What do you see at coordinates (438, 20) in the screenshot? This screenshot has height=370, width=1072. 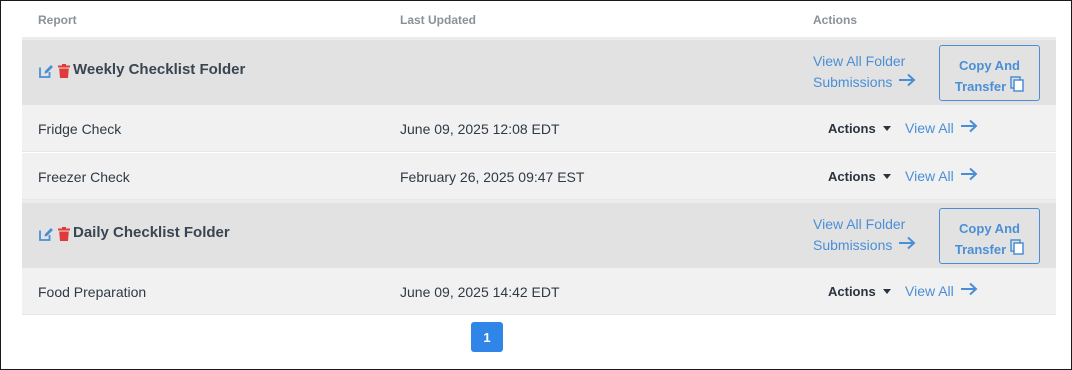 I see `column-header-last-updated: Last Updated` at bounding box center [438, 20].